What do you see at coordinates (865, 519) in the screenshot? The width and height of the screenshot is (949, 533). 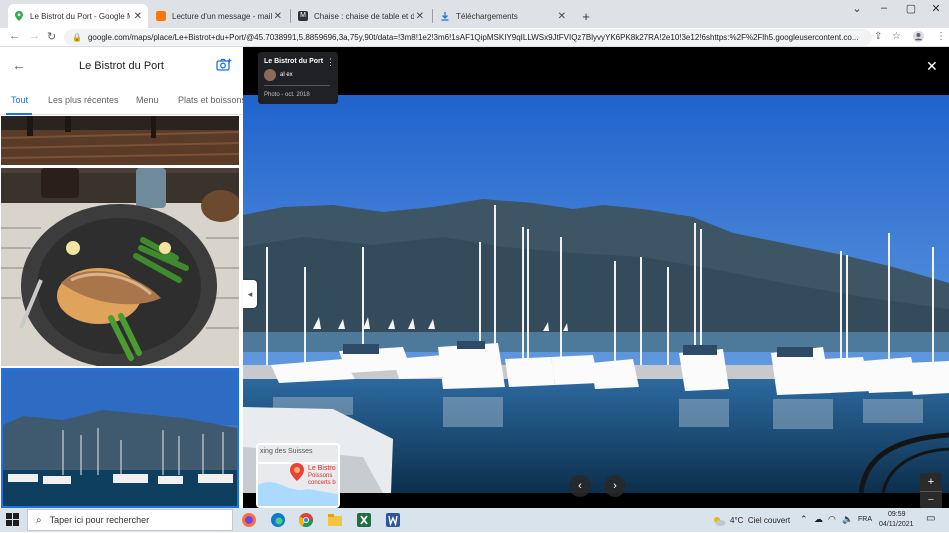 I see `language-indicator: FRA` at bounding box center [865, 519].